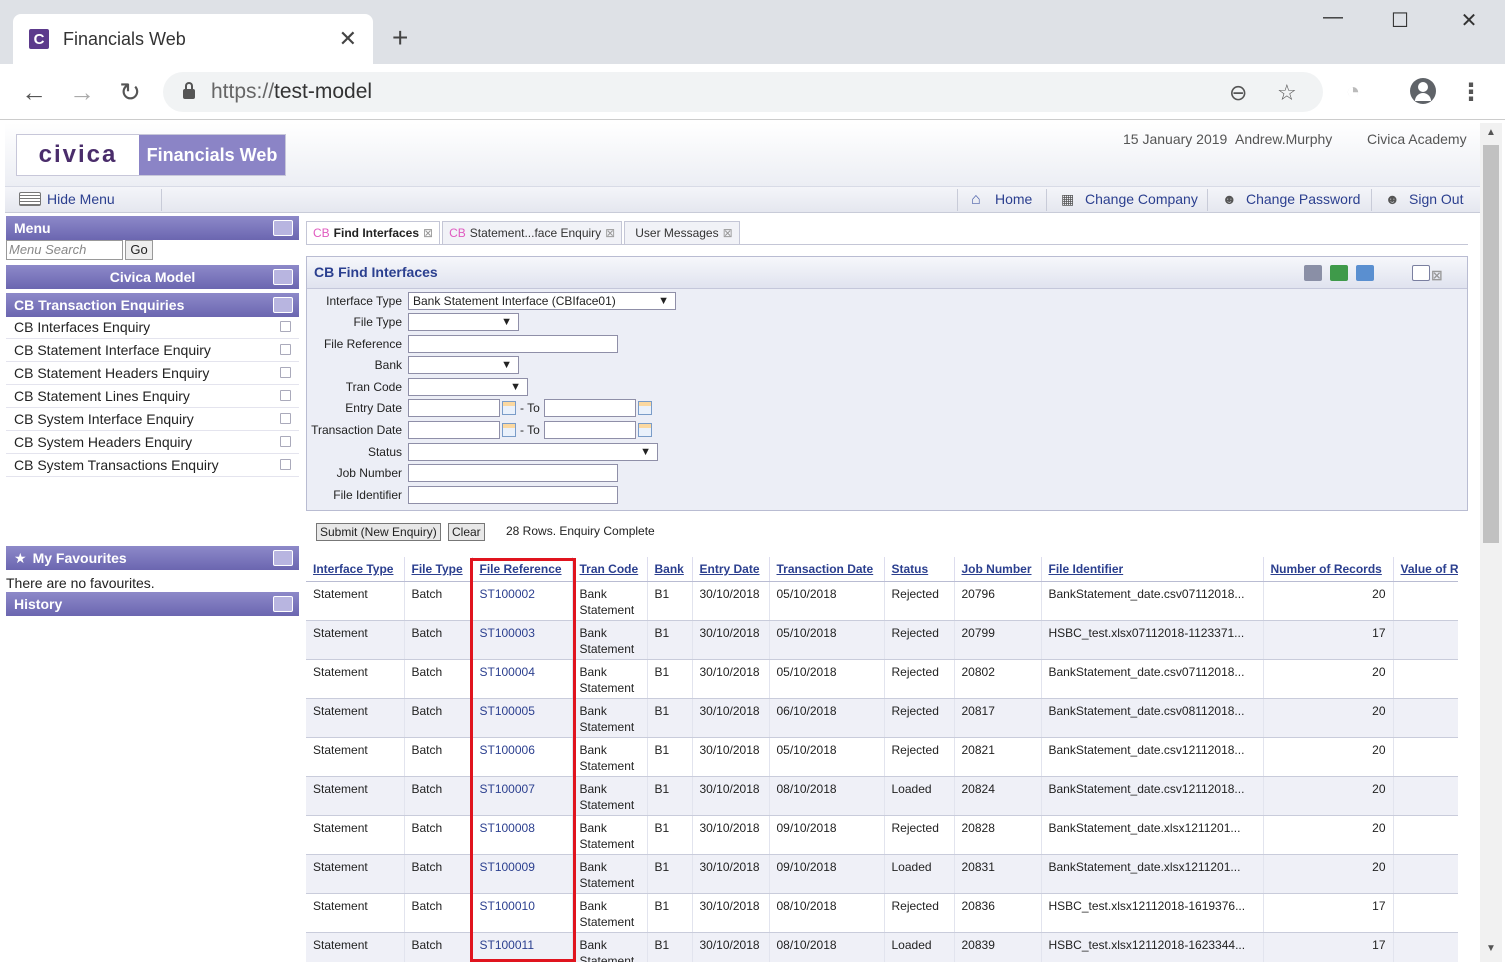 This screenshot has height=962, width=1505. Describe the element at coordinates (468, 387) in the screenshot. I see `tran-code-select: ▼` at that location.